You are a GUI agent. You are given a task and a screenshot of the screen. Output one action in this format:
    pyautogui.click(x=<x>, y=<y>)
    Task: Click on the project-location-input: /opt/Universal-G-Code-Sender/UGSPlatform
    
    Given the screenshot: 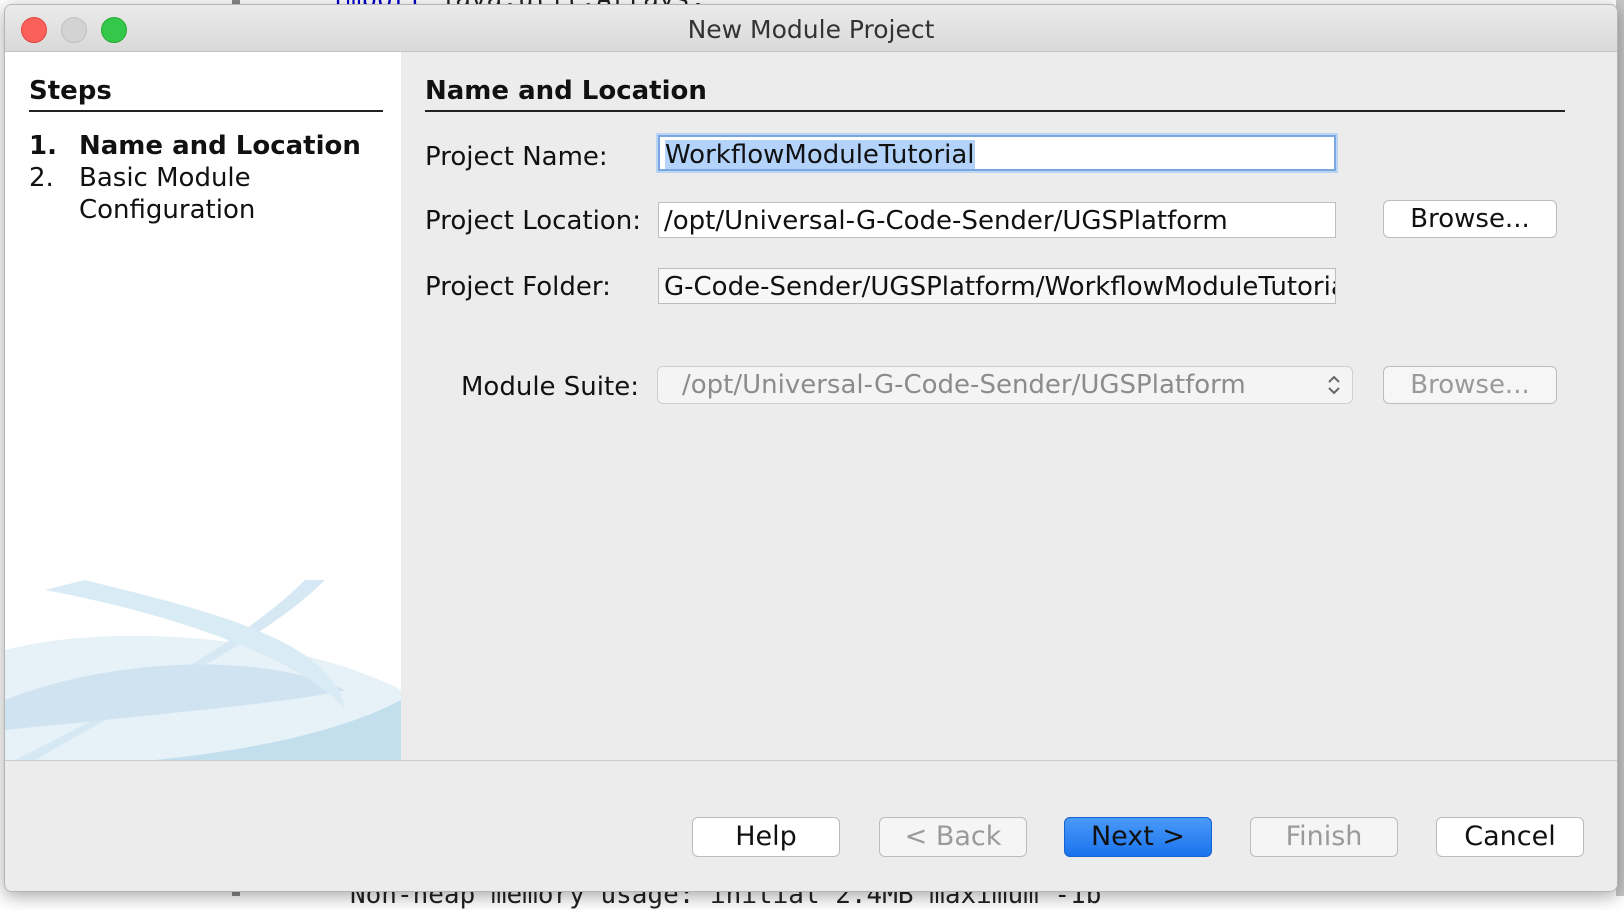 What is the action you would take?
    pyautogui.click(x=997, y=220)
    